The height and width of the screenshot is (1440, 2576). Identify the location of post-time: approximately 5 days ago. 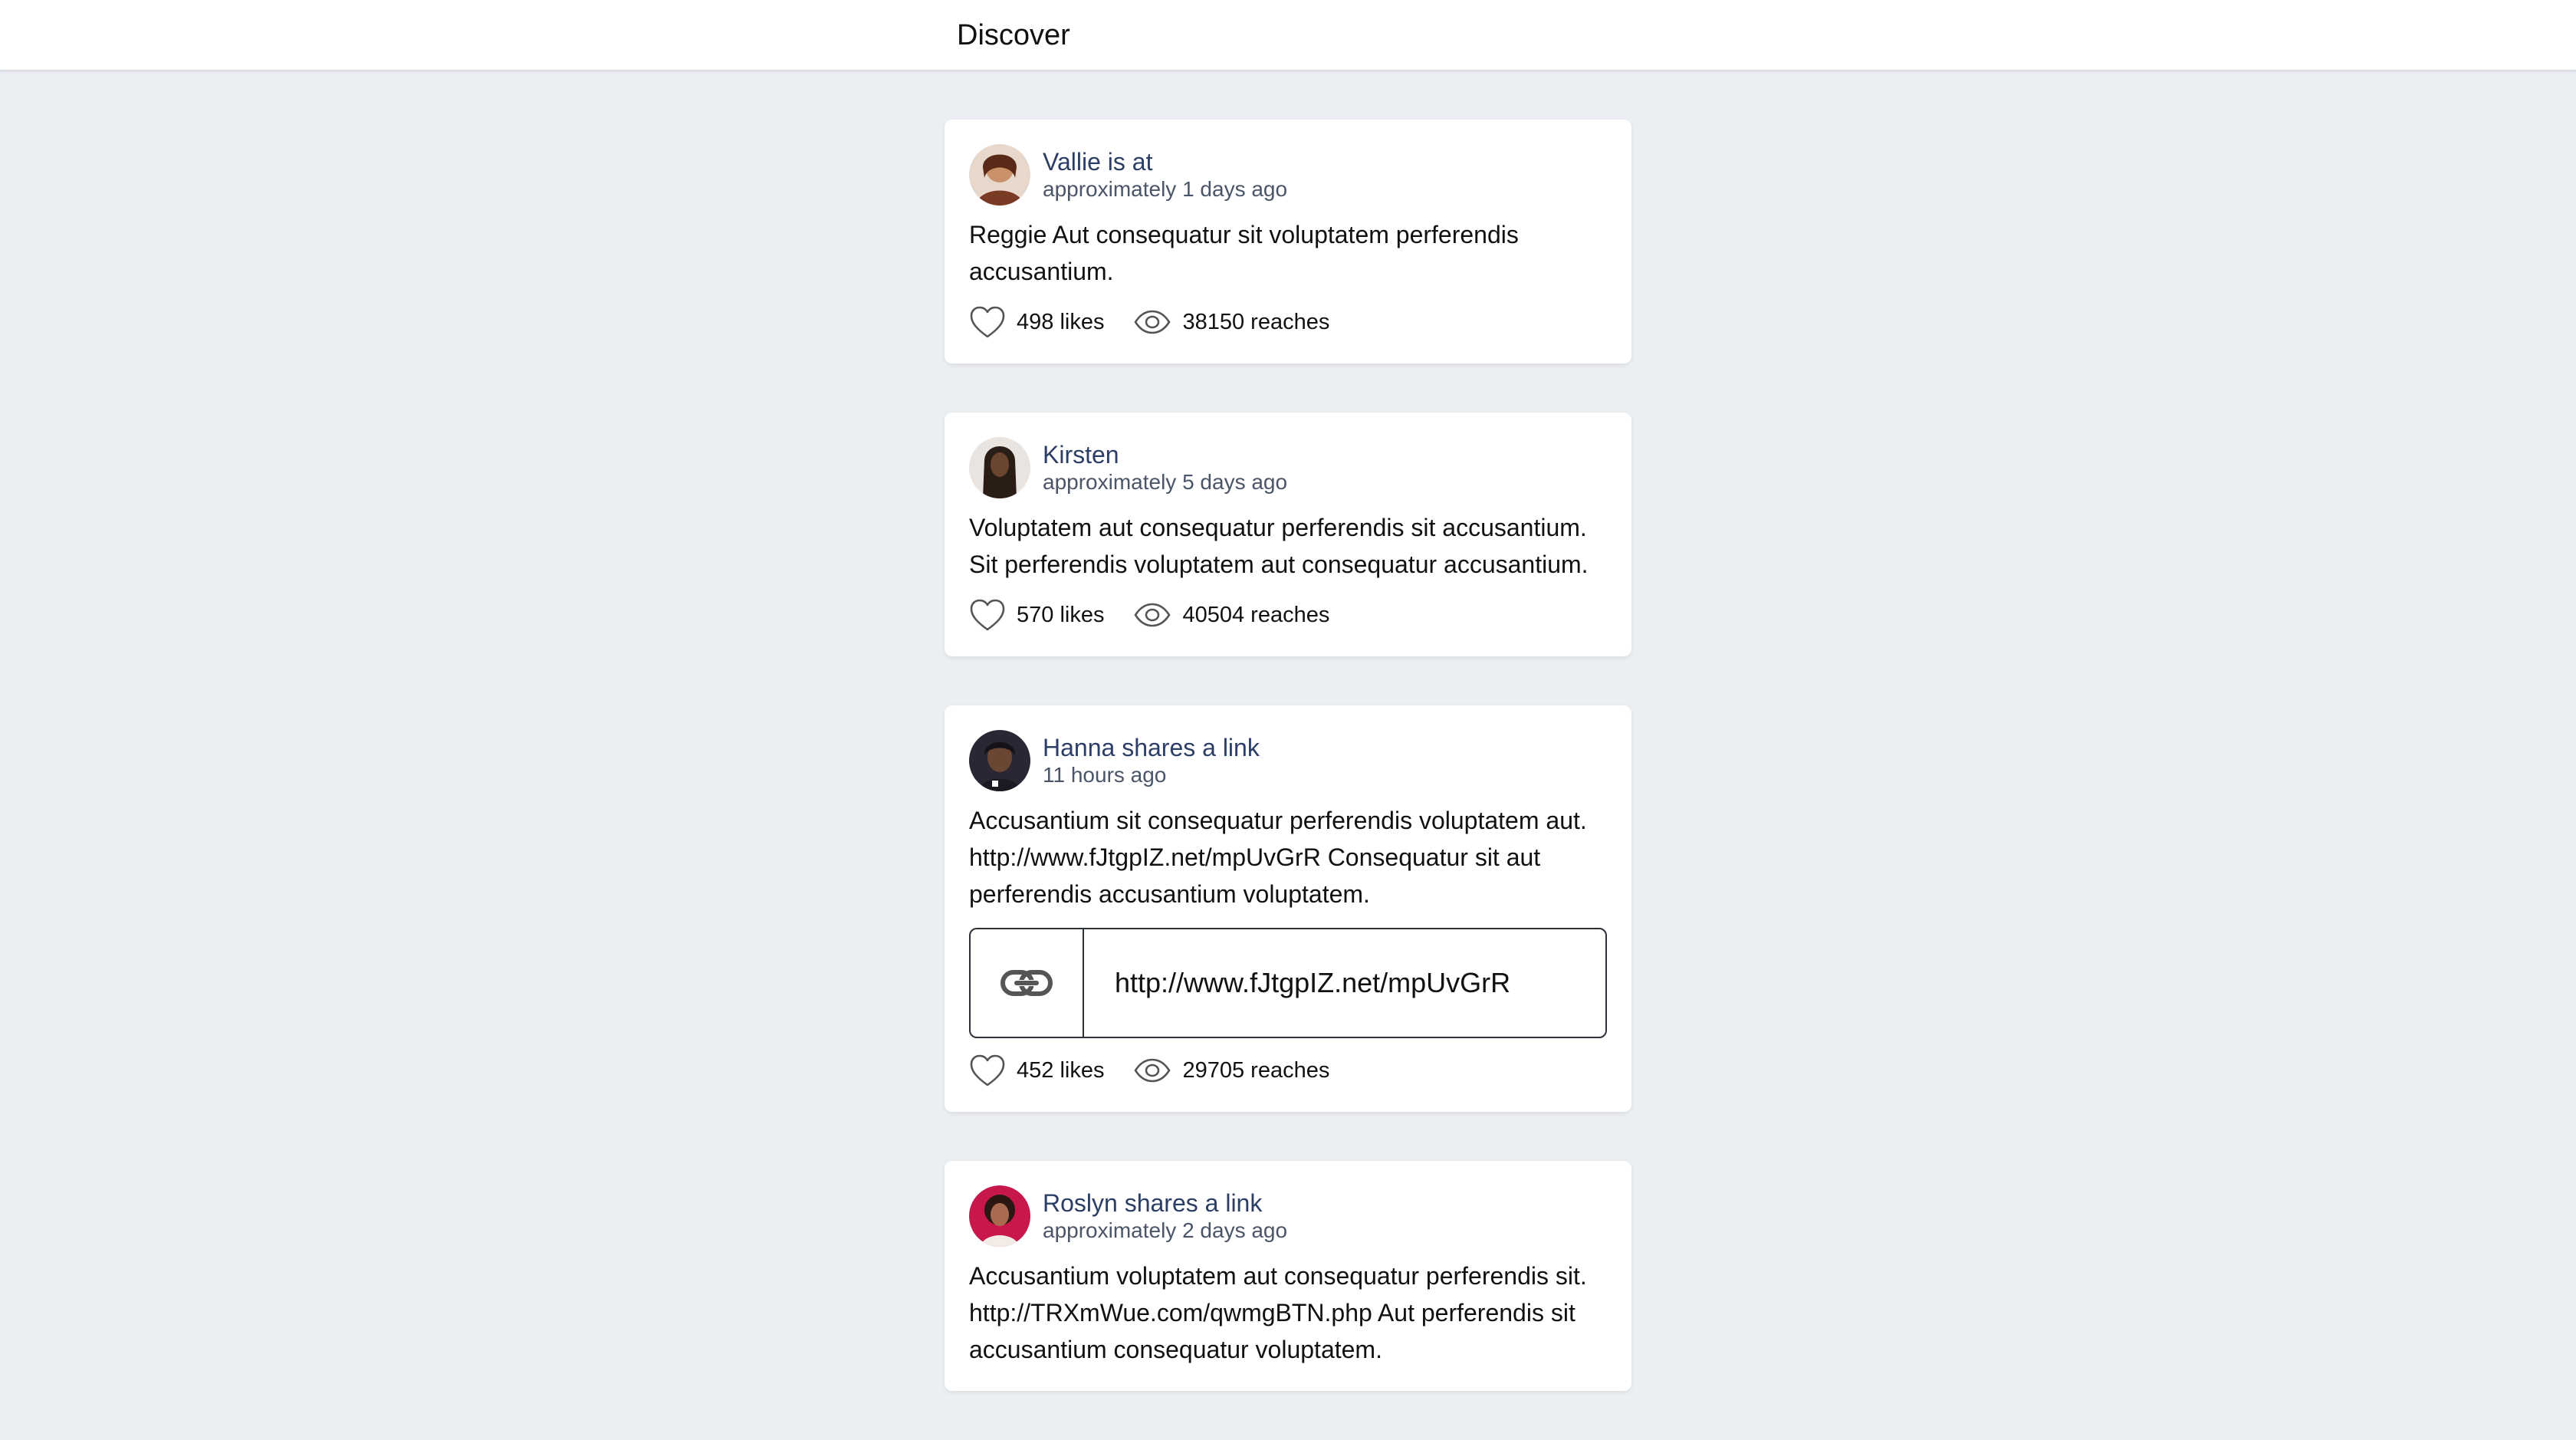
(1165, 482).